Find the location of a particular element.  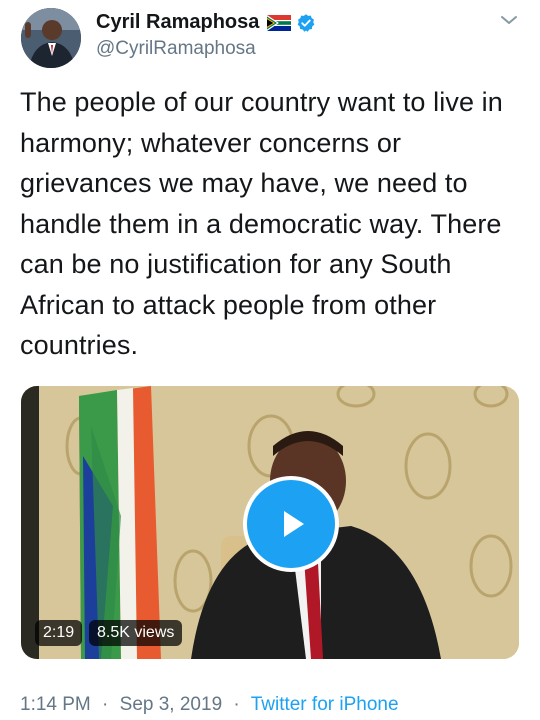

avatar is located at coordinates (51, 38).